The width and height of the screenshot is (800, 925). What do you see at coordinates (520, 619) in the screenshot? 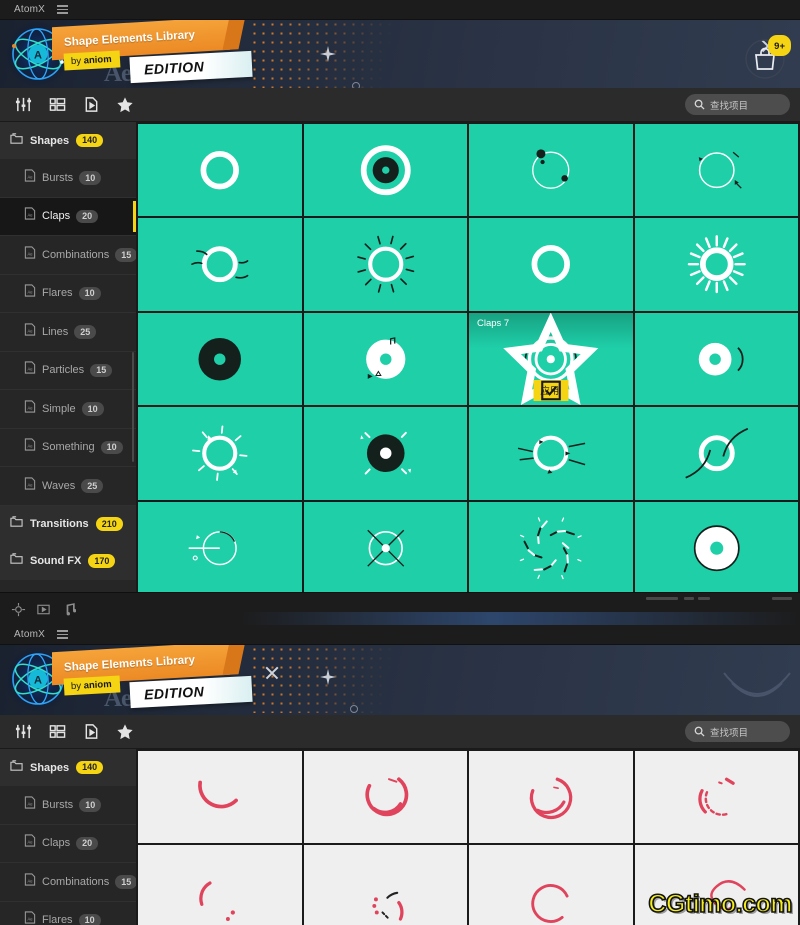
I see `panel-highlight-glow` at bounding box center [520, 619].